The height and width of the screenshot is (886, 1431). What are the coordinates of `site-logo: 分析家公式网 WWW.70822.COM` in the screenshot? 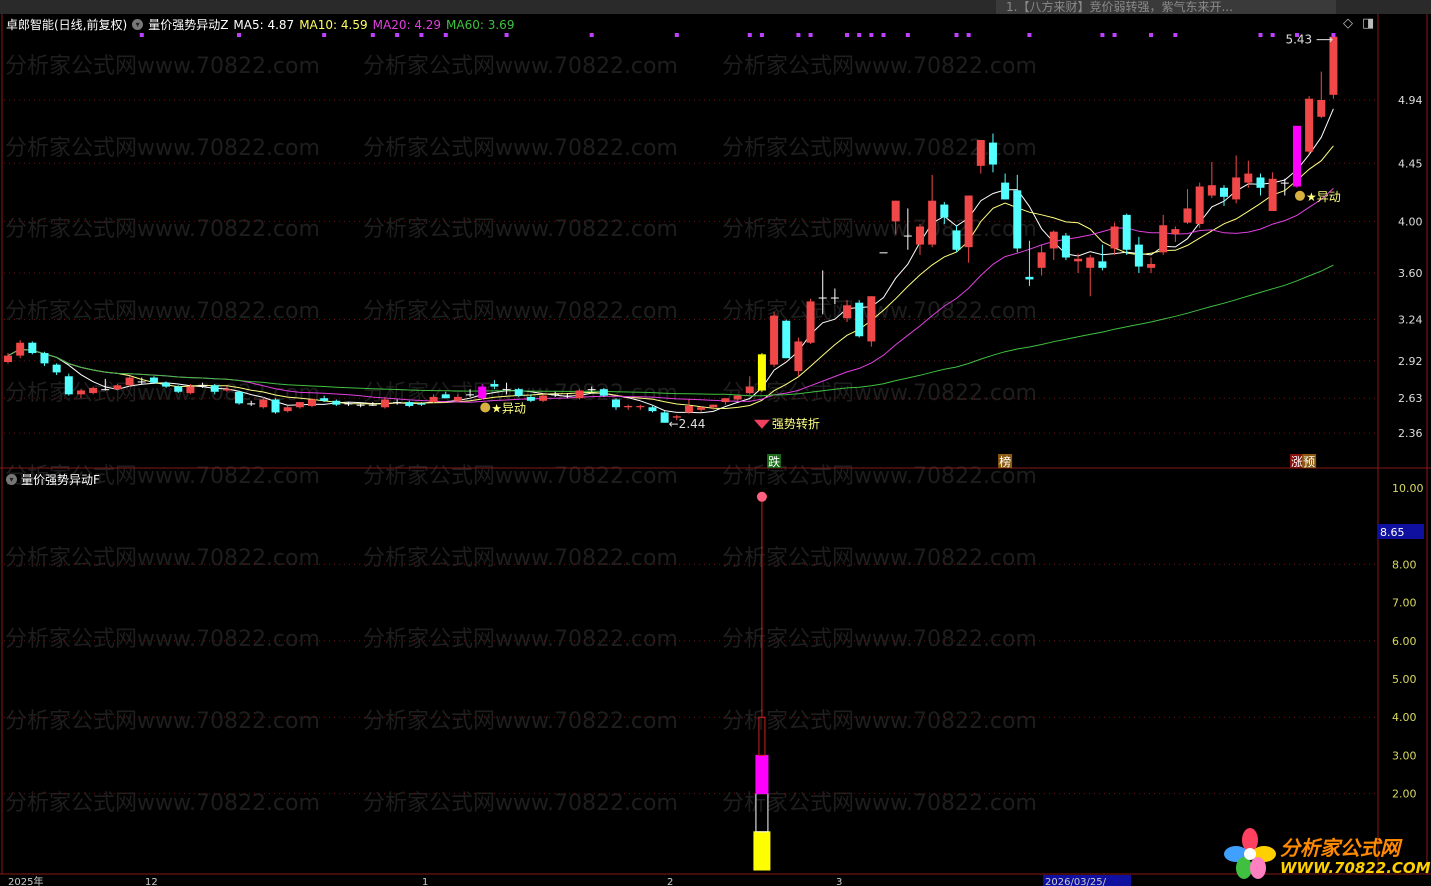 It's located at (1326, 854).